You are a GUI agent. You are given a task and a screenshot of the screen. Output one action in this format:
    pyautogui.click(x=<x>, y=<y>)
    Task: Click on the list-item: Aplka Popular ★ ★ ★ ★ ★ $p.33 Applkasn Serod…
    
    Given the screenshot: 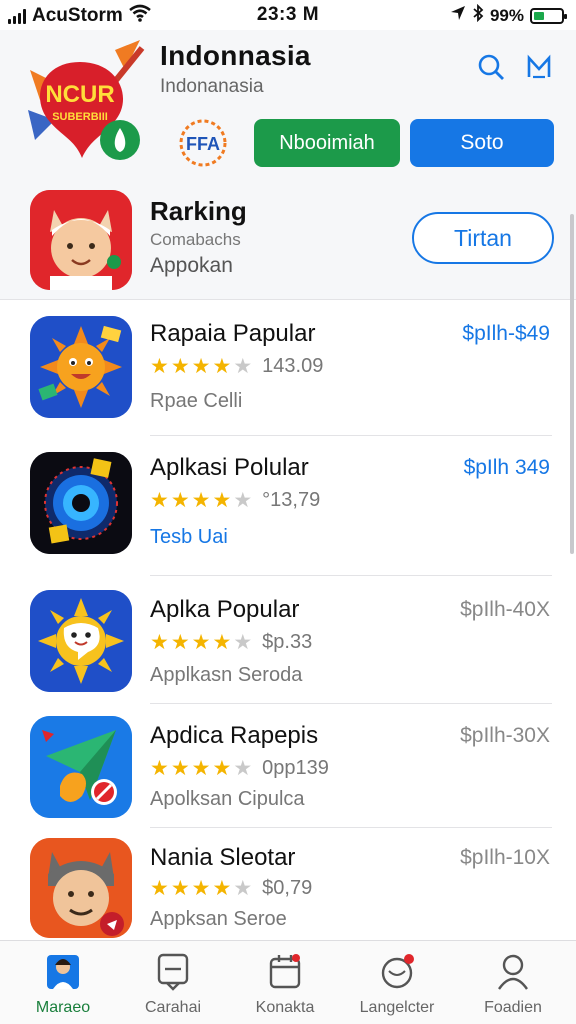 What is the action you would take?
    pyautogui.click(x=288, y=640)
    